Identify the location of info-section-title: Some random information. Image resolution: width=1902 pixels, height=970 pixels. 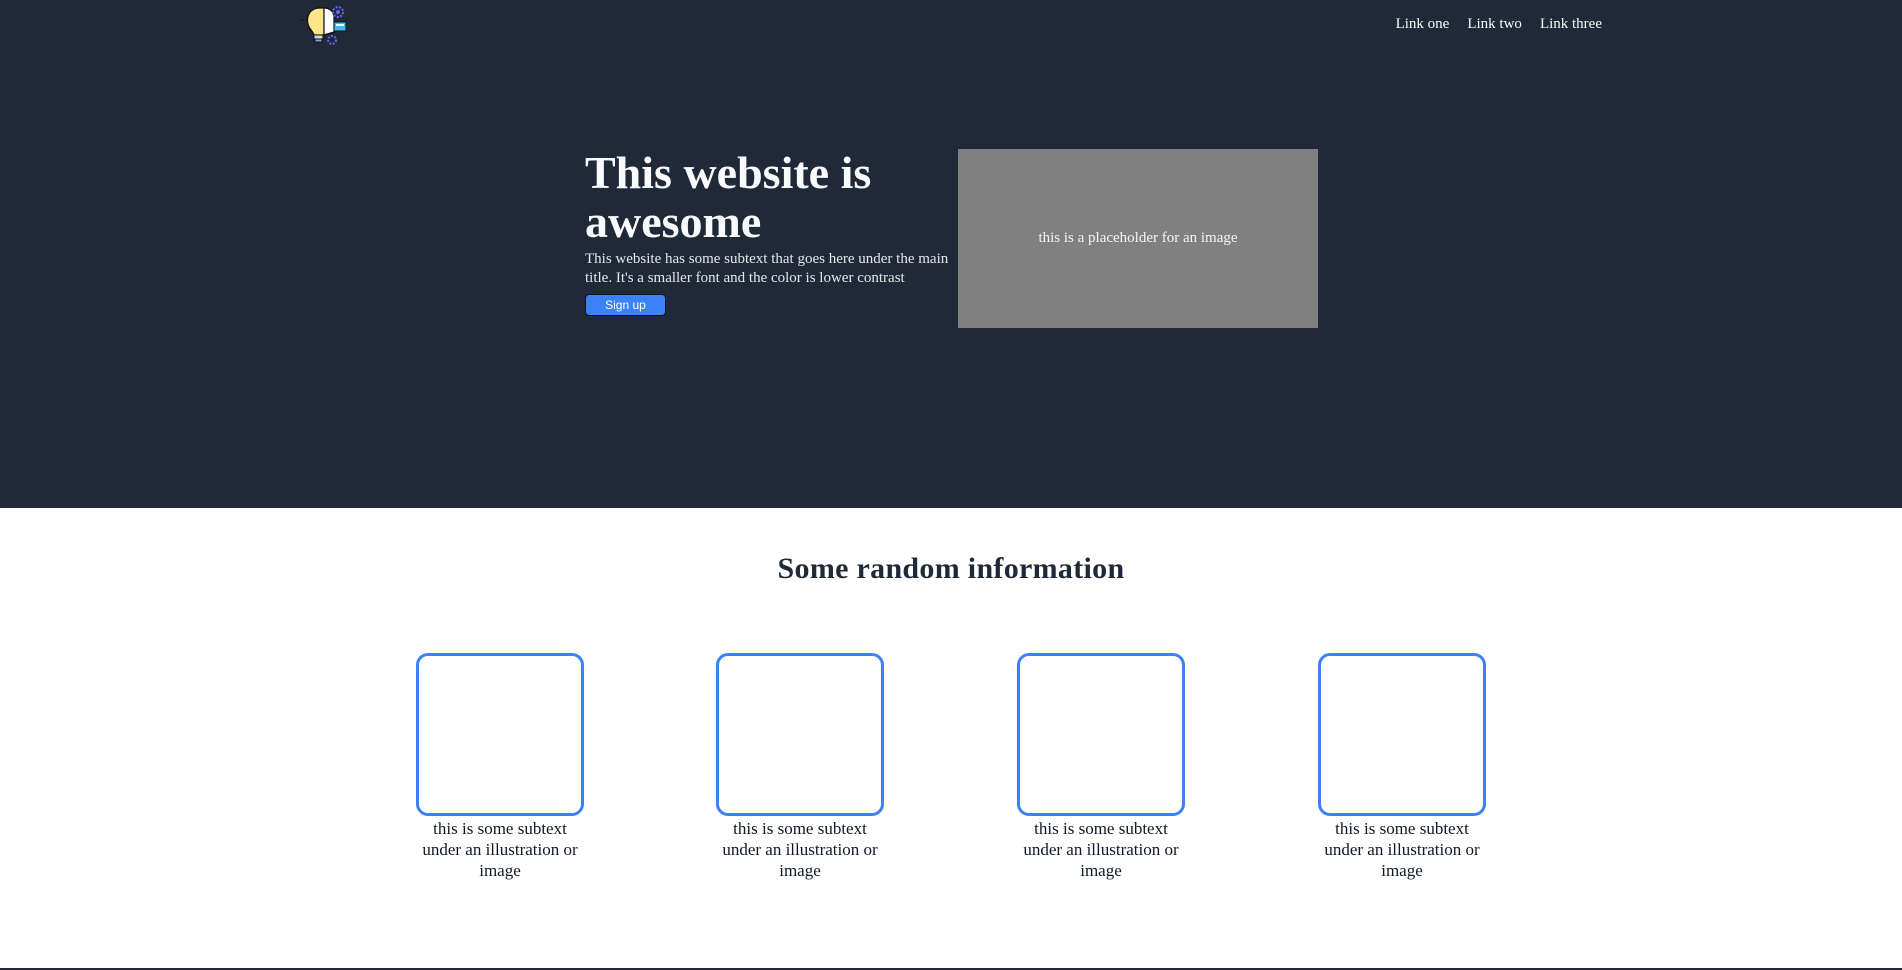
(951, 568).